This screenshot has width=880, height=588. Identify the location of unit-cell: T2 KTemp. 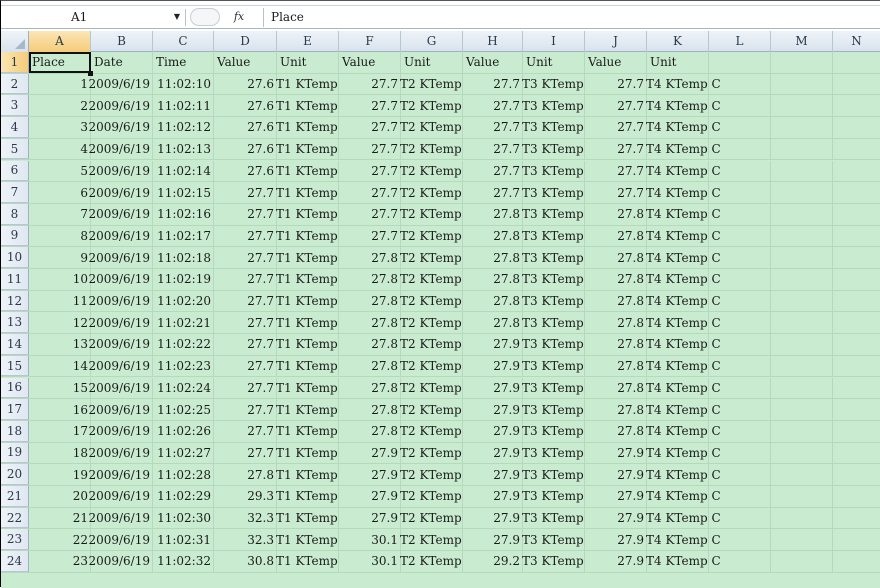
(431, 105).